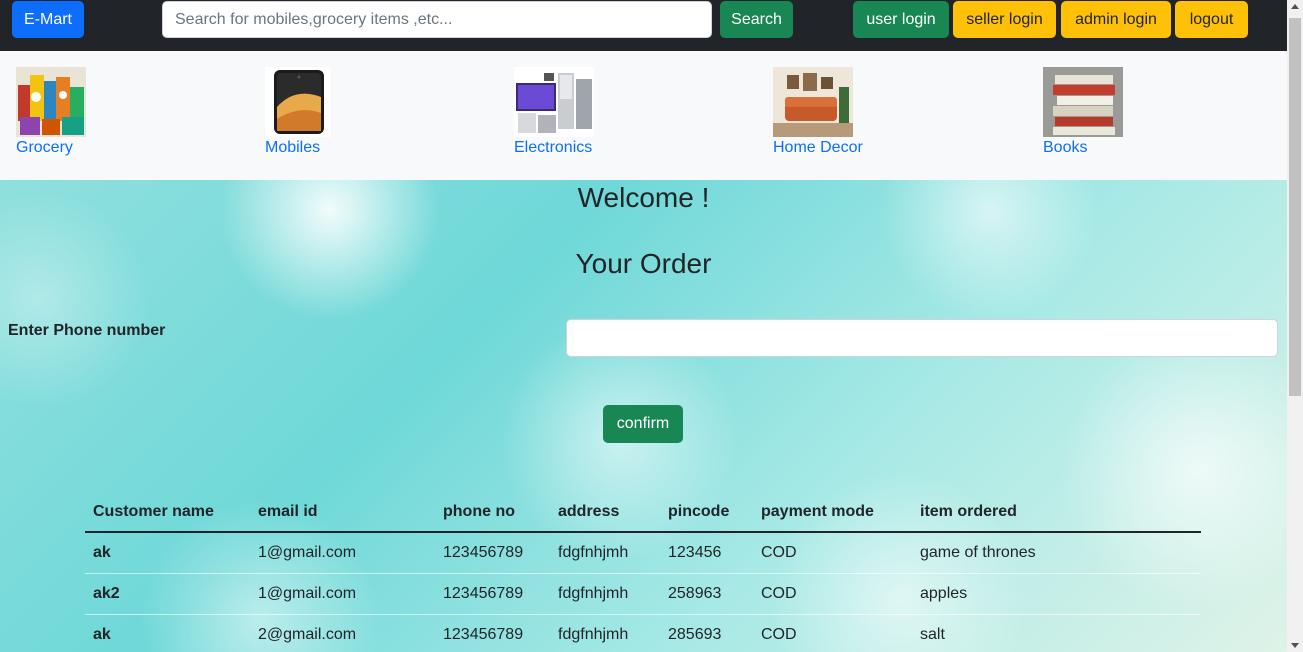  What do you see at coordinates (167, 594) in the screenshot?
I see `cell-customer-name: ak2` at bounding box center [167, 594].